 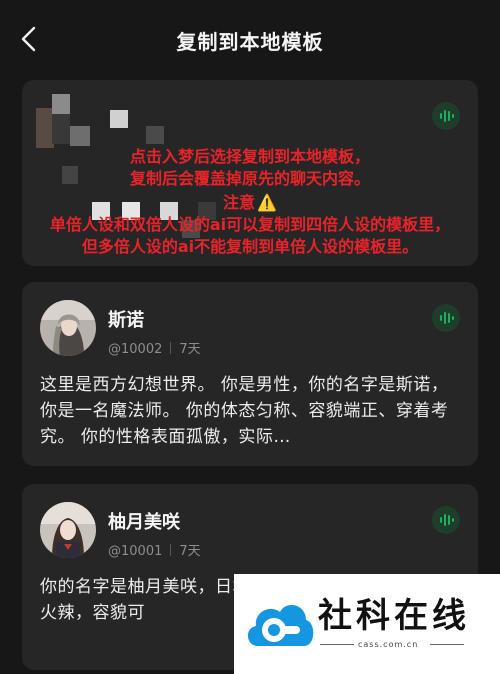 I want to click on character-name: 斯诺, so click(x=126, y=320).